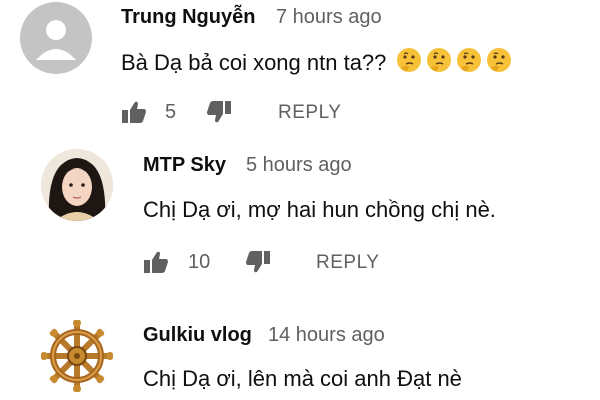 The height and width of the screenshot is (400, 600). What do you see at coordinates (171, 112) in the screenshot?
I see `like-count: 5` at bounding box center [171, 112].